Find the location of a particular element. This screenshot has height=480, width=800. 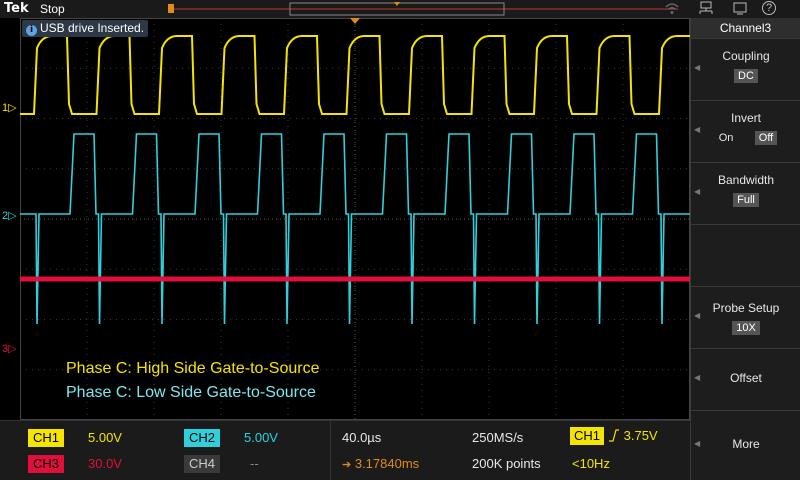

ch1-scale: 5.00V is located at coordinates (105, 438).